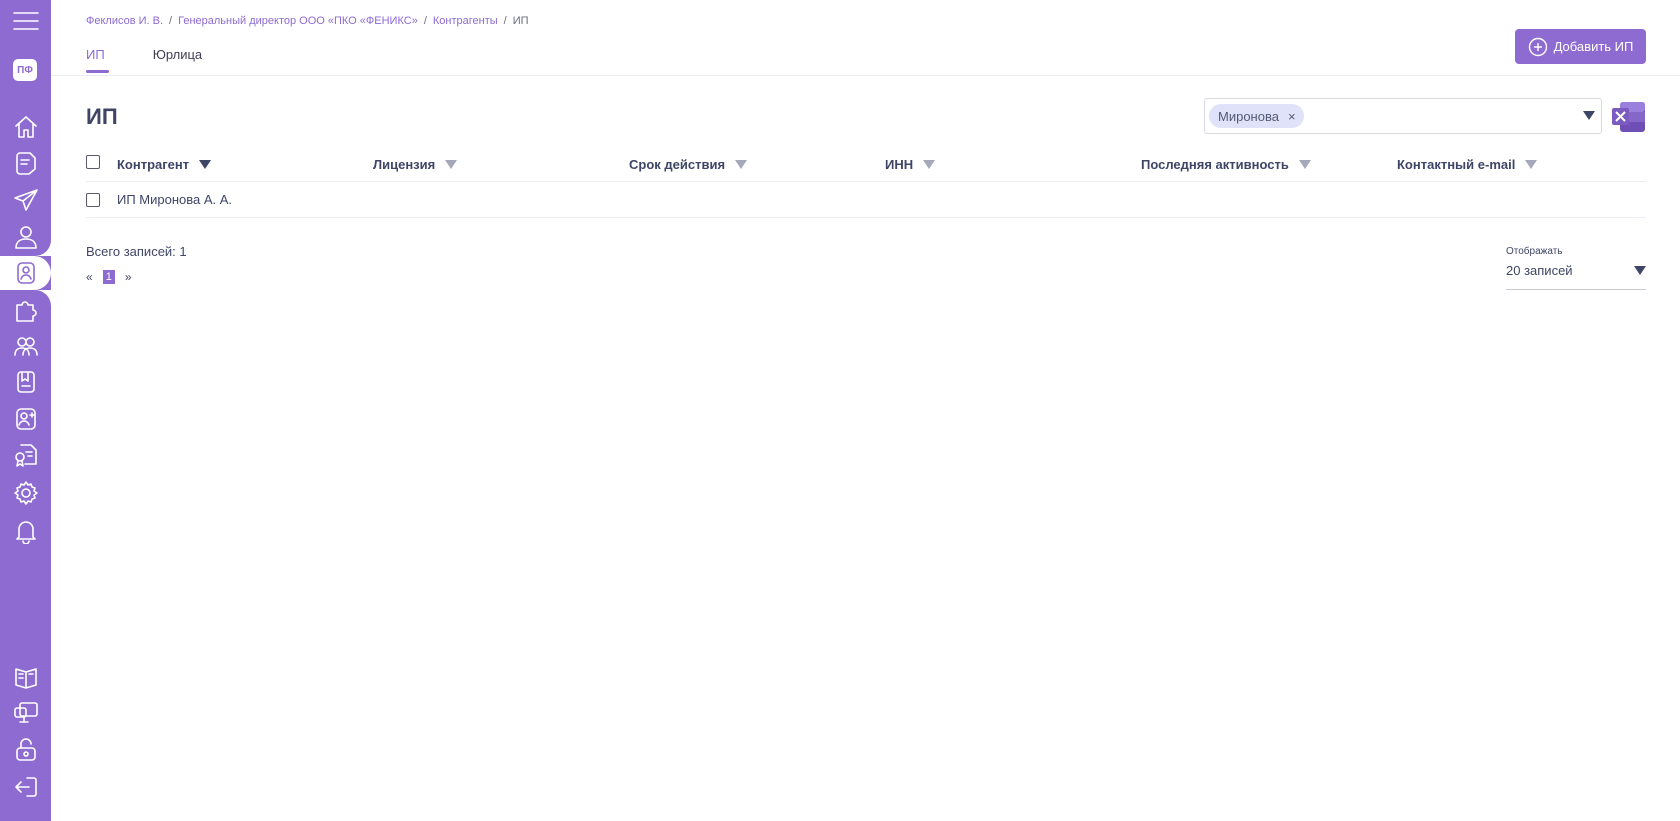 The image size is (1680, 821). Describe the element at coordinates (25, 787) in the screenshot. I see `logout-icon` at that location.